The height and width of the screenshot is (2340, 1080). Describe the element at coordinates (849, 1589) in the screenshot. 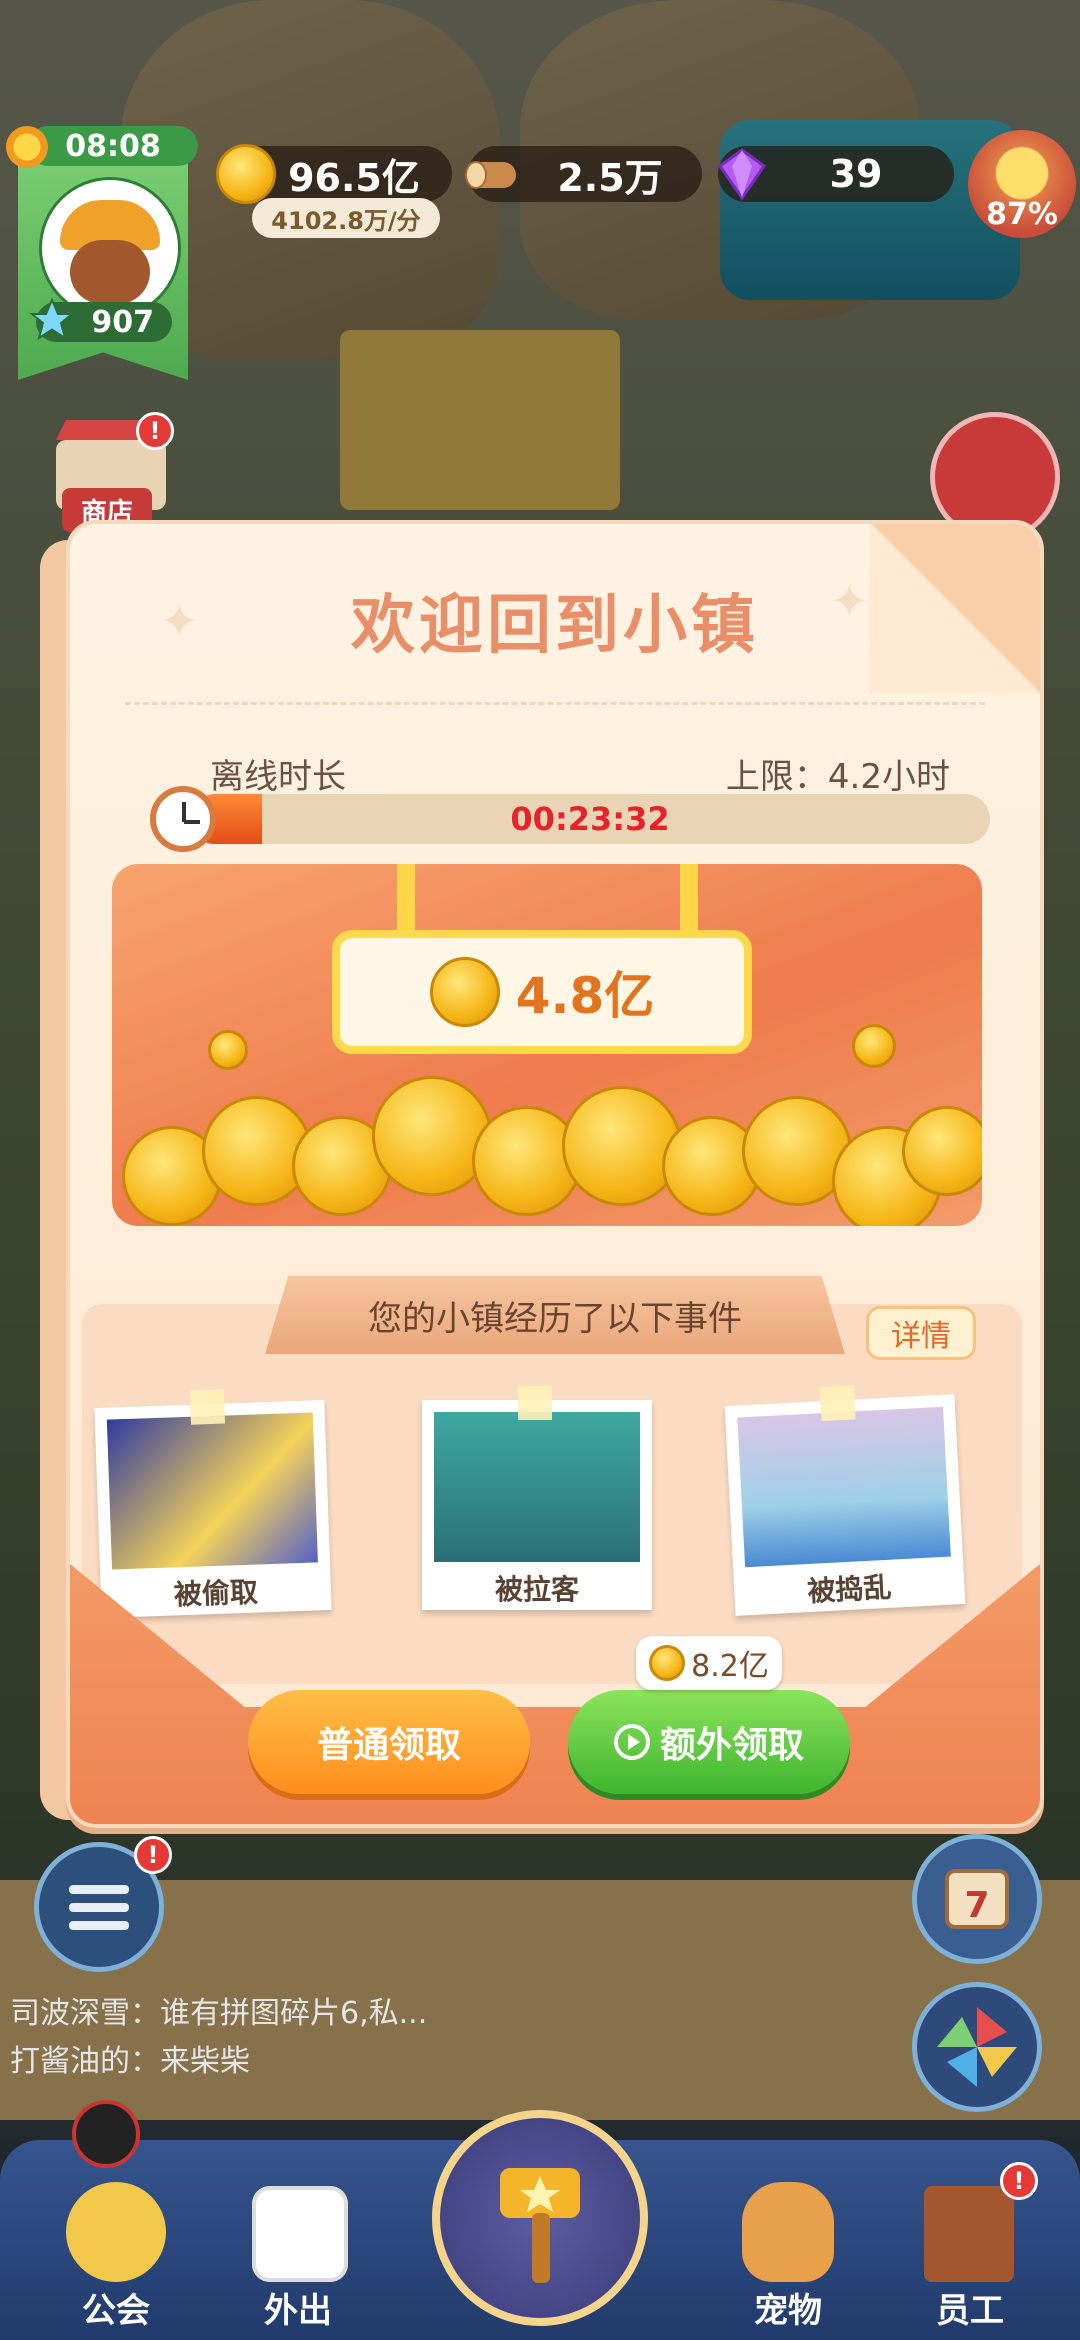

I see `event-caption: 被捣乱` at that location.